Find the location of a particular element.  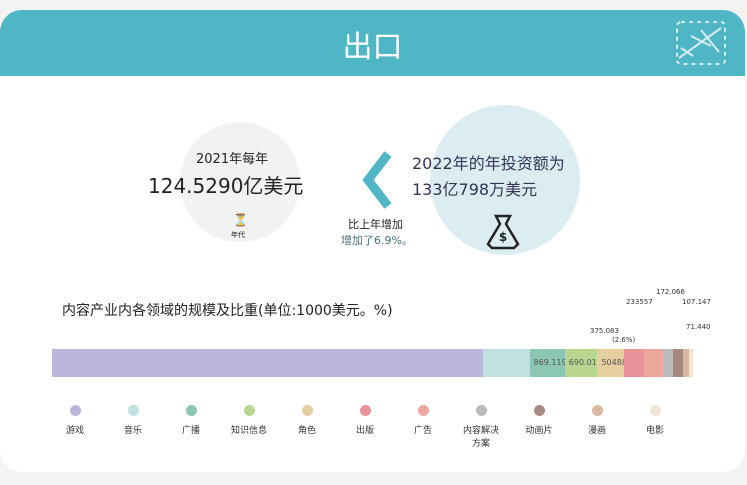

legend-item: 出版 is located at coordinates (365, 420).